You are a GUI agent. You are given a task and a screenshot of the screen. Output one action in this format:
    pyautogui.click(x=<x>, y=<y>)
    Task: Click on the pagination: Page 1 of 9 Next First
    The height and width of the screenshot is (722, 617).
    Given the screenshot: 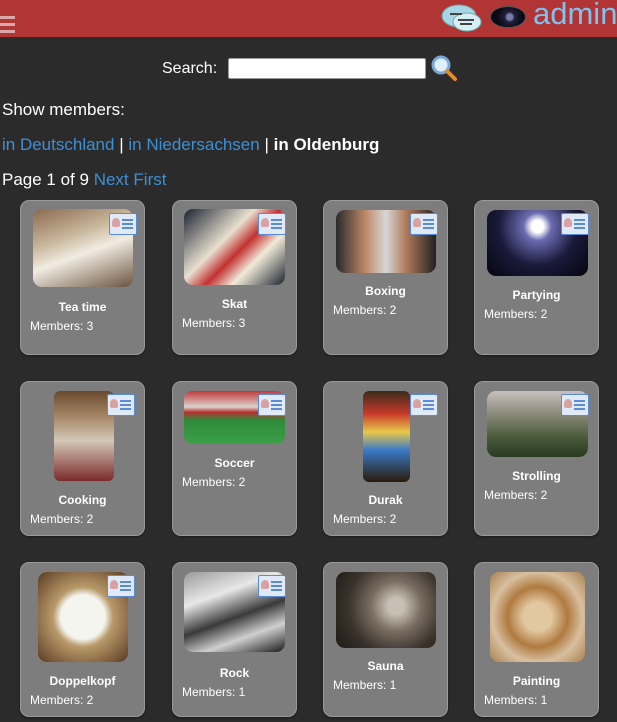 What is the action you would take?
    pyautogui.click(x=84, y=180)
    